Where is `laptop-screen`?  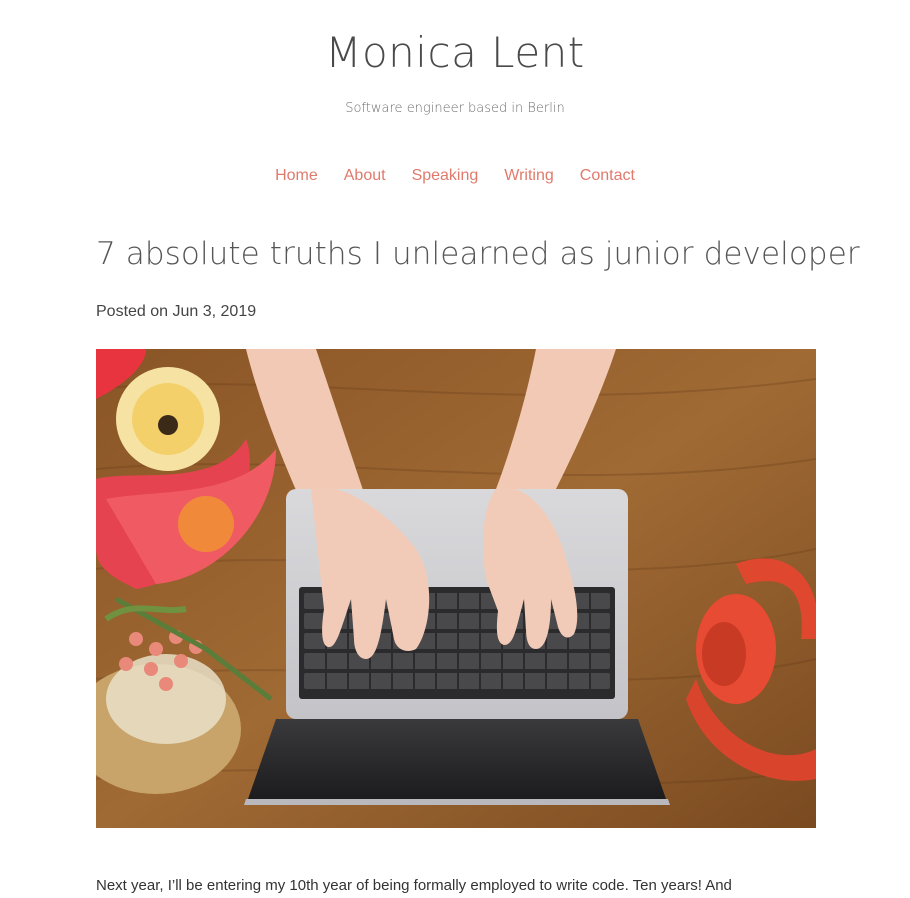
laptop-screen is located at coordinates (457, 759).